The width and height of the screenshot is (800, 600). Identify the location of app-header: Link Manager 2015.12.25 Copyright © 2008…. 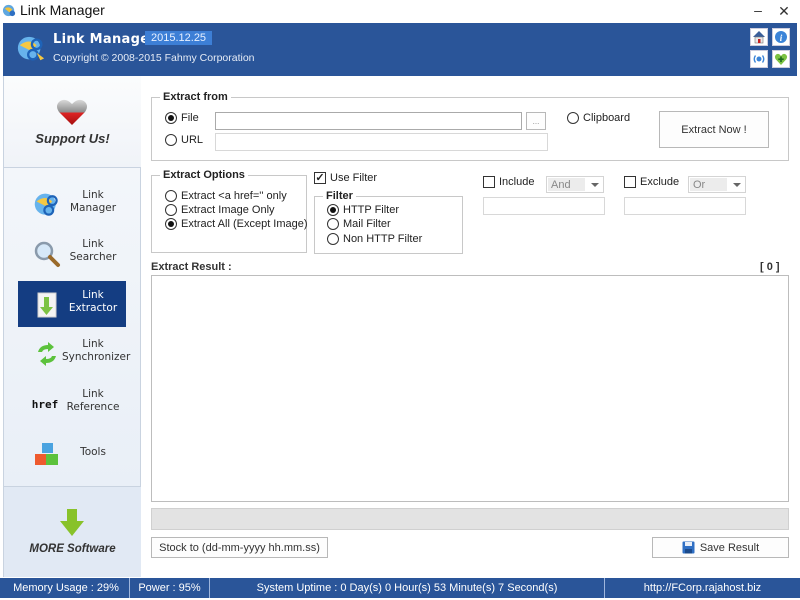
(400, 49).